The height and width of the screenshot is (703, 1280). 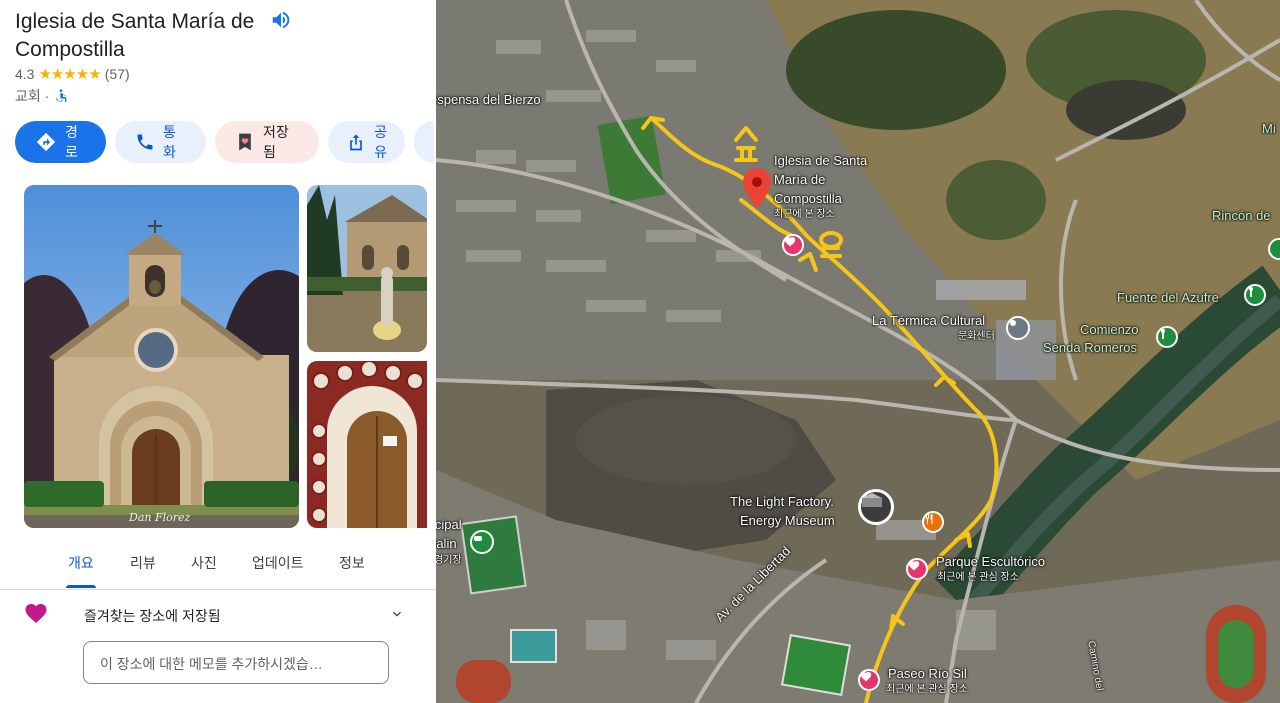 I want to click on more-actions-button, so click(x=424, y=142).